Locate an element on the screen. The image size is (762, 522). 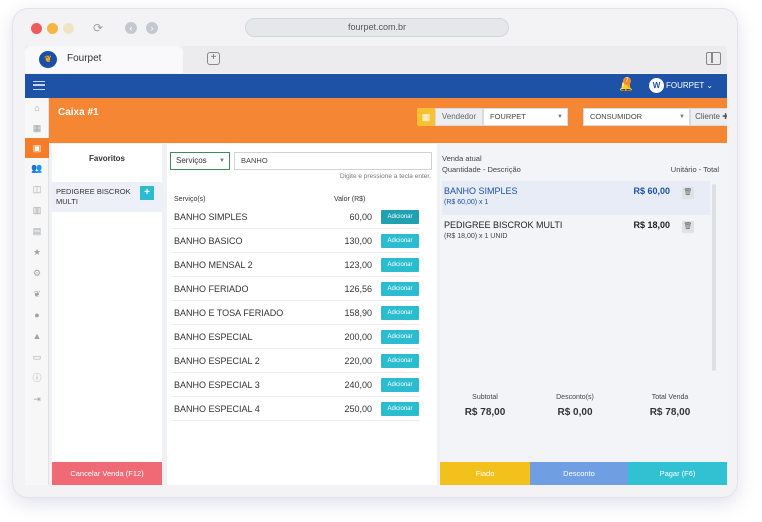
tab-title: Fourpet is located at coordinates (84, 58).